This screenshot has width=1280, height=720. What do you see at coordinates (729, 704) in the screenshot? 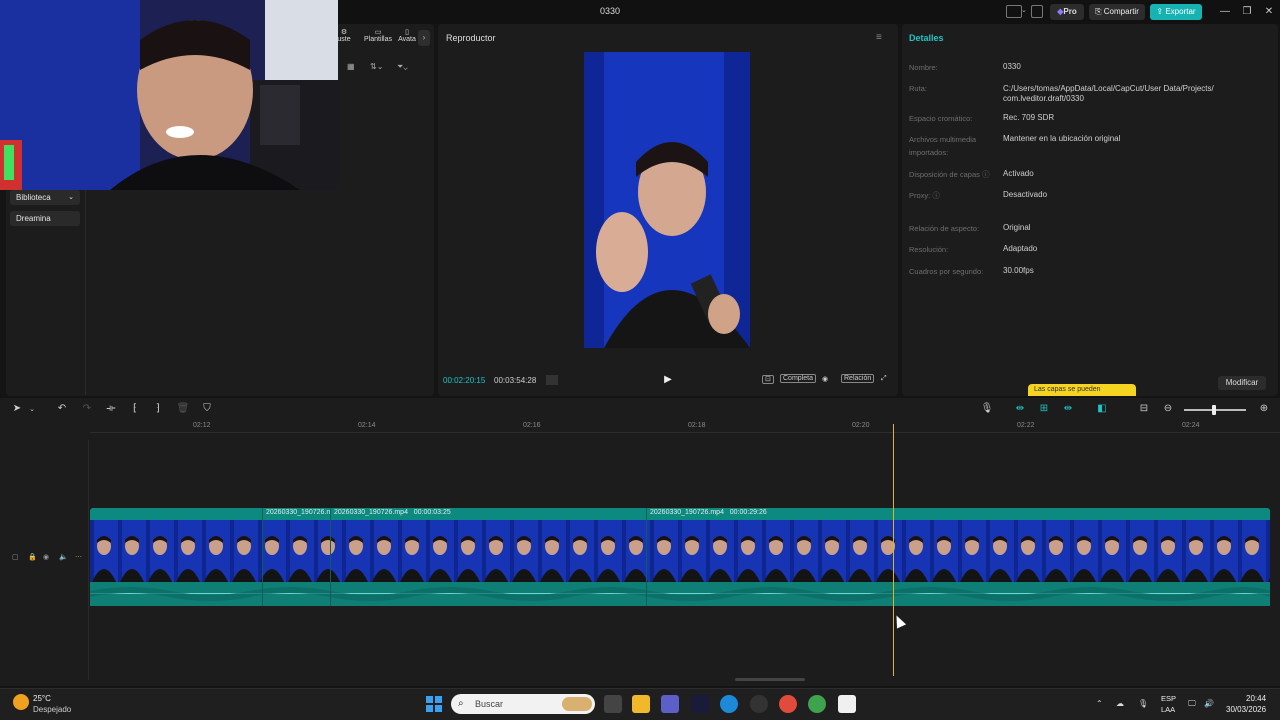
I see `edge-icon` at bounding box center [729, 704].